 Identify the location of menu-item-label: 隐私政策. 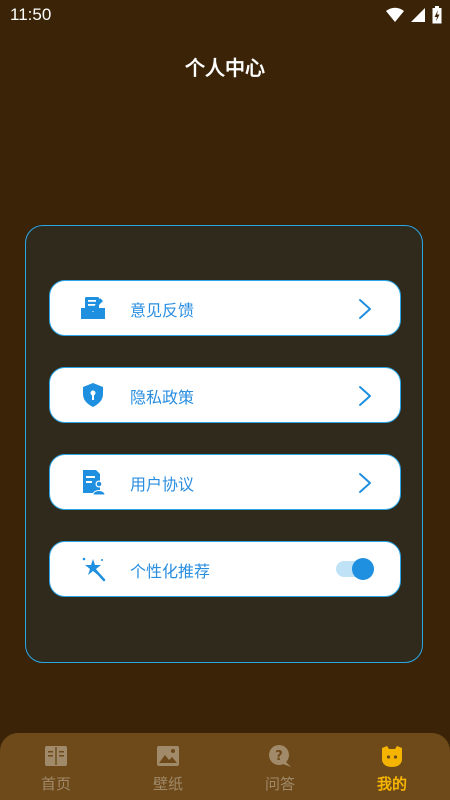
(162, 397).